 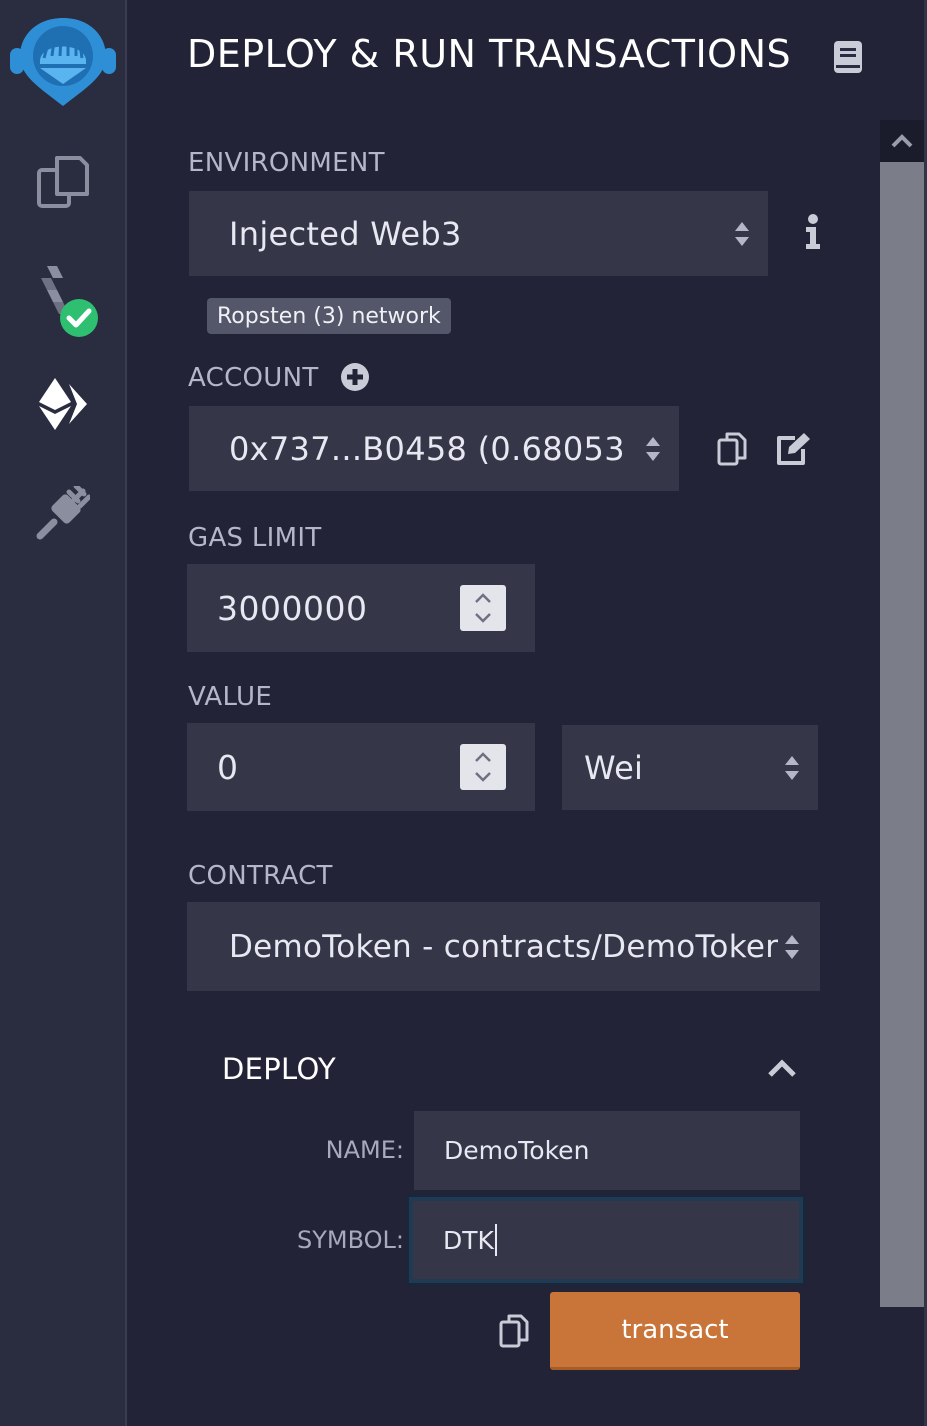 What do you see at coordinates (514, 1333) in the screenshot?
I see `copy-calldata-icon` at bounding box center [514, 1333].